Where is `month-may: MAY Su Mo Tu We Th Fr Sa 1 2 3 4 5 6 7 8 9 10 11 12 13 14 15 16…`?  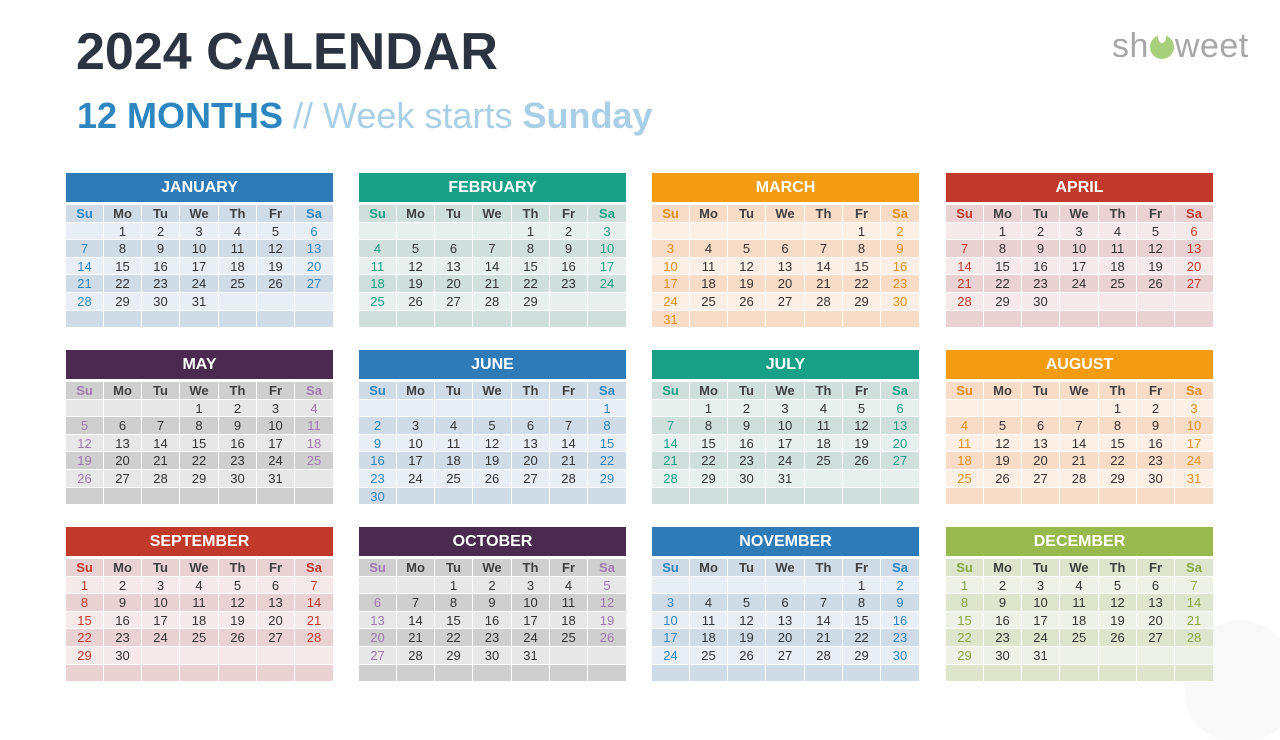 month-may: MAY Su Mo Tu We Th Fr Sa 1 2 3 4 5 6 7 8 9 10 11 12 13 14 15 16… is located at coordinates (199, 428).